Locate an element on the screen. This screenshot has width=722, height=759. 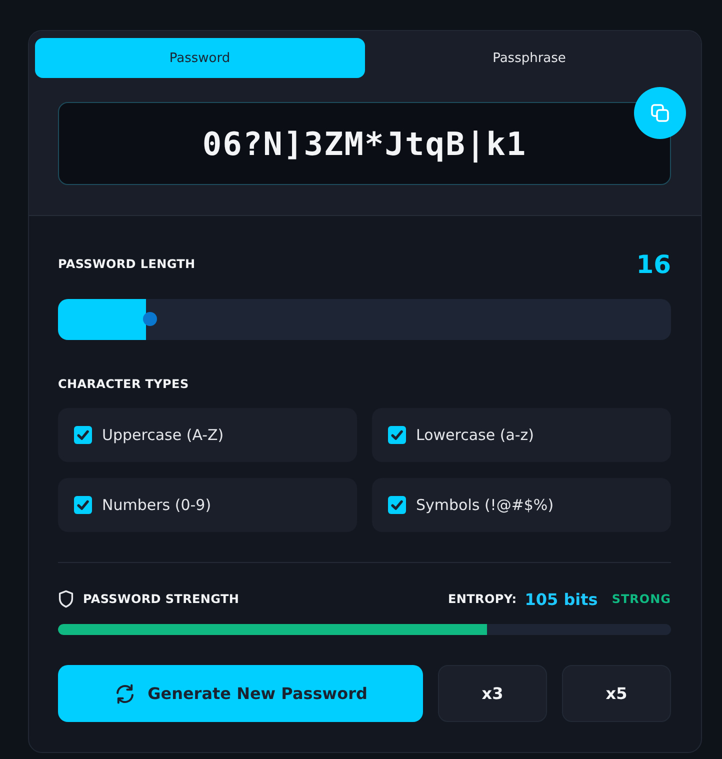
strength-rating: STRONG is located at coordinates (641, 599).